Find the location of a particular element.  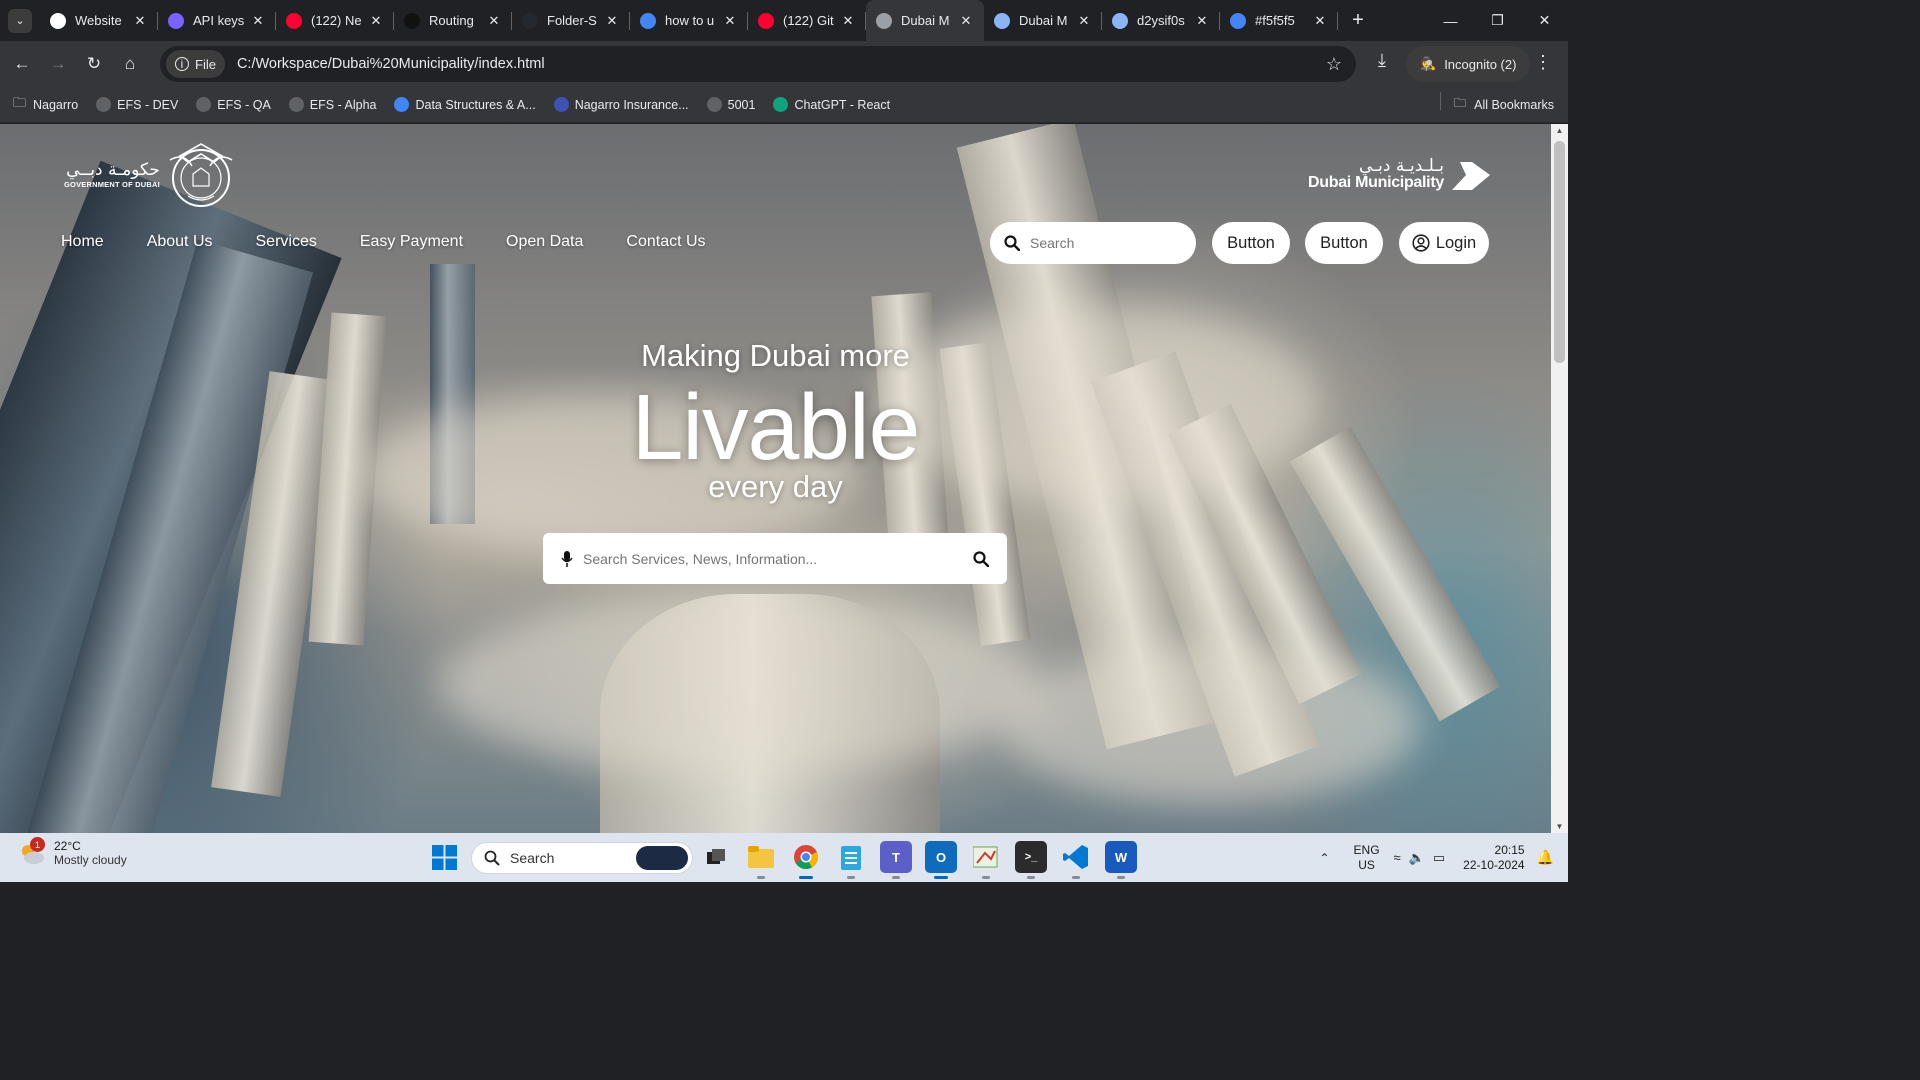

dubai-municipality-logo: بـلـديـة دبـي Dubai Municipality is located at coordinates (1400, 175).